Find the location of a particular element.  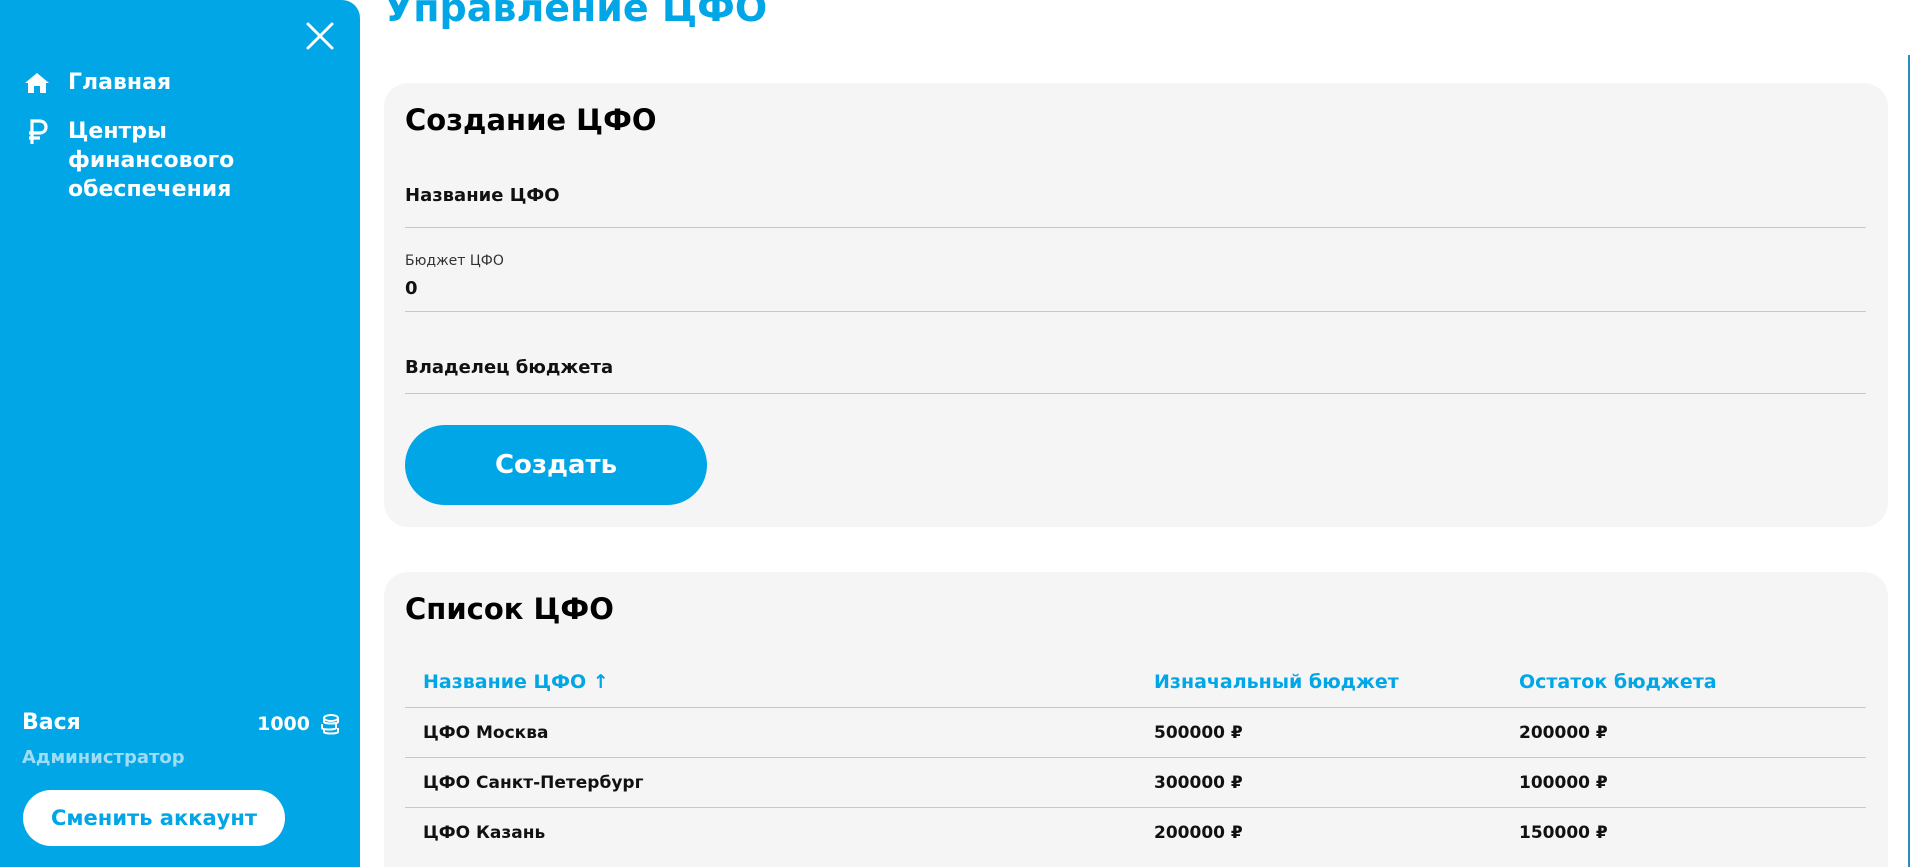

name-input is located at coordinates (1135, 202).